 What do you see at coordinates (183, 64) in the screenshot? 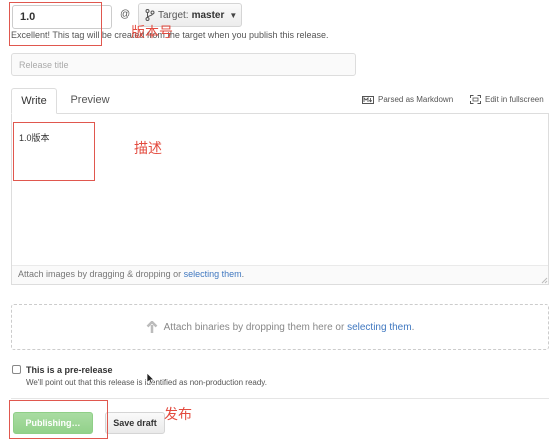
I see `release-title-input: Release title` at bounding box center [183, 64].